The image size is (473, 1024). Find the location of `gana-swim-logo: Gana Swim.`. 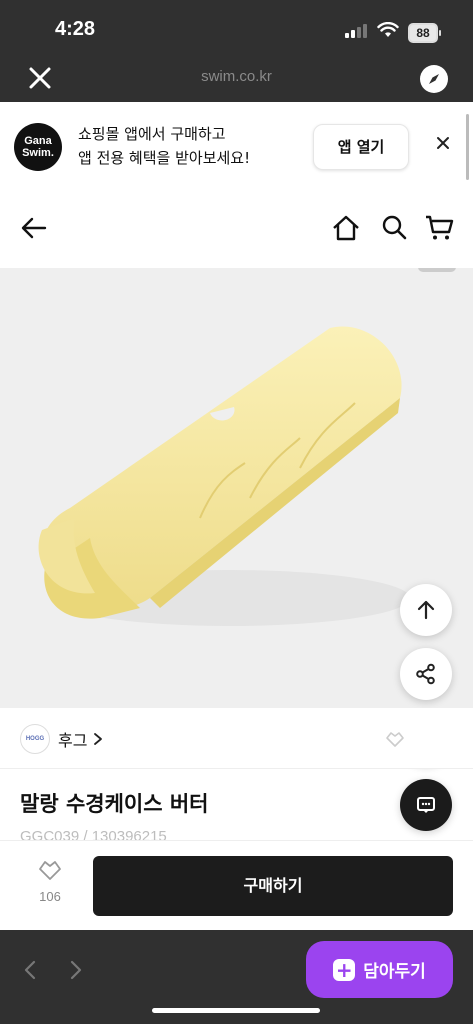

gana-swim-logo: Gana Swim. is located at coordinates (38, 147).